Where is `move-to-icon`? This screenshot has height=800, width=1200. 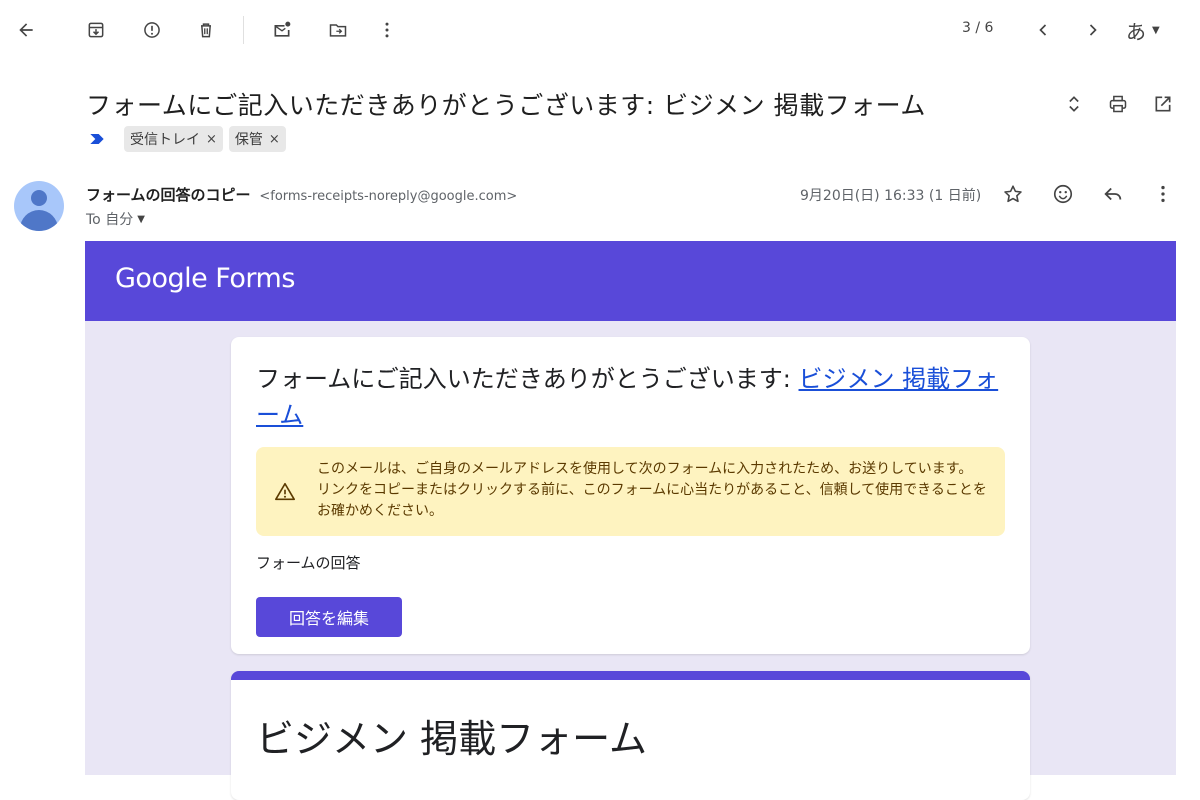 move-to-icon is located at coordinates (338, 30).